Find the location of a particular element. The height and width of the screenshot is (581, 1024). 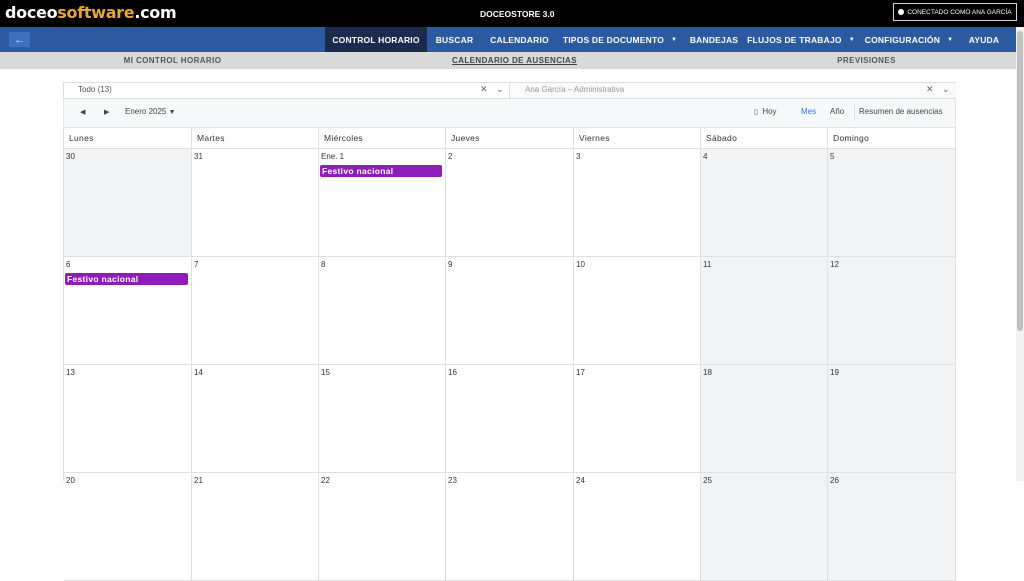

calendar-day-cell: 17 is located at coordinates (637, 419).